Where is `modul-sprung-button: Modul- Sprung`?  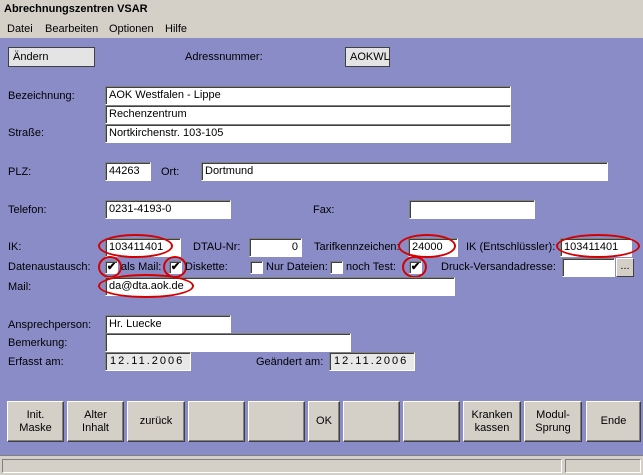 modul-sprung-button: Modul- Sprung is located at coordinates (553, 421).